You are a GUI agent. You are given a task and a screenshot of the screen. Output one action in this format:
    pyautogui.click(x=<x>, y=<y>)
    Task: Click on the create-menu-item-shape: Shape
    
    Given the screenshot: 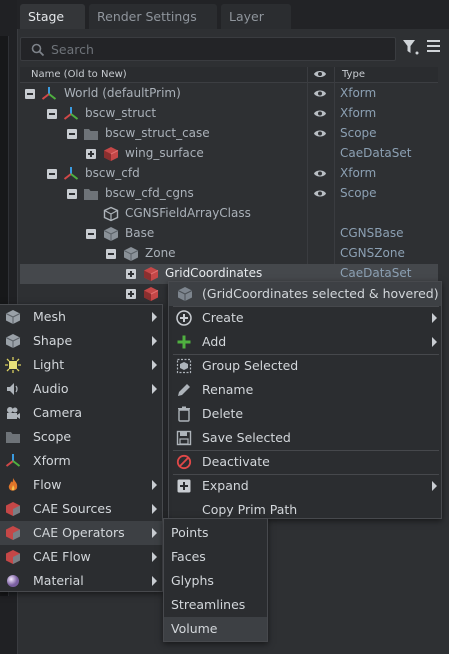 What is the action you would take?
    pyautogui.click(x=81, y=341)
    